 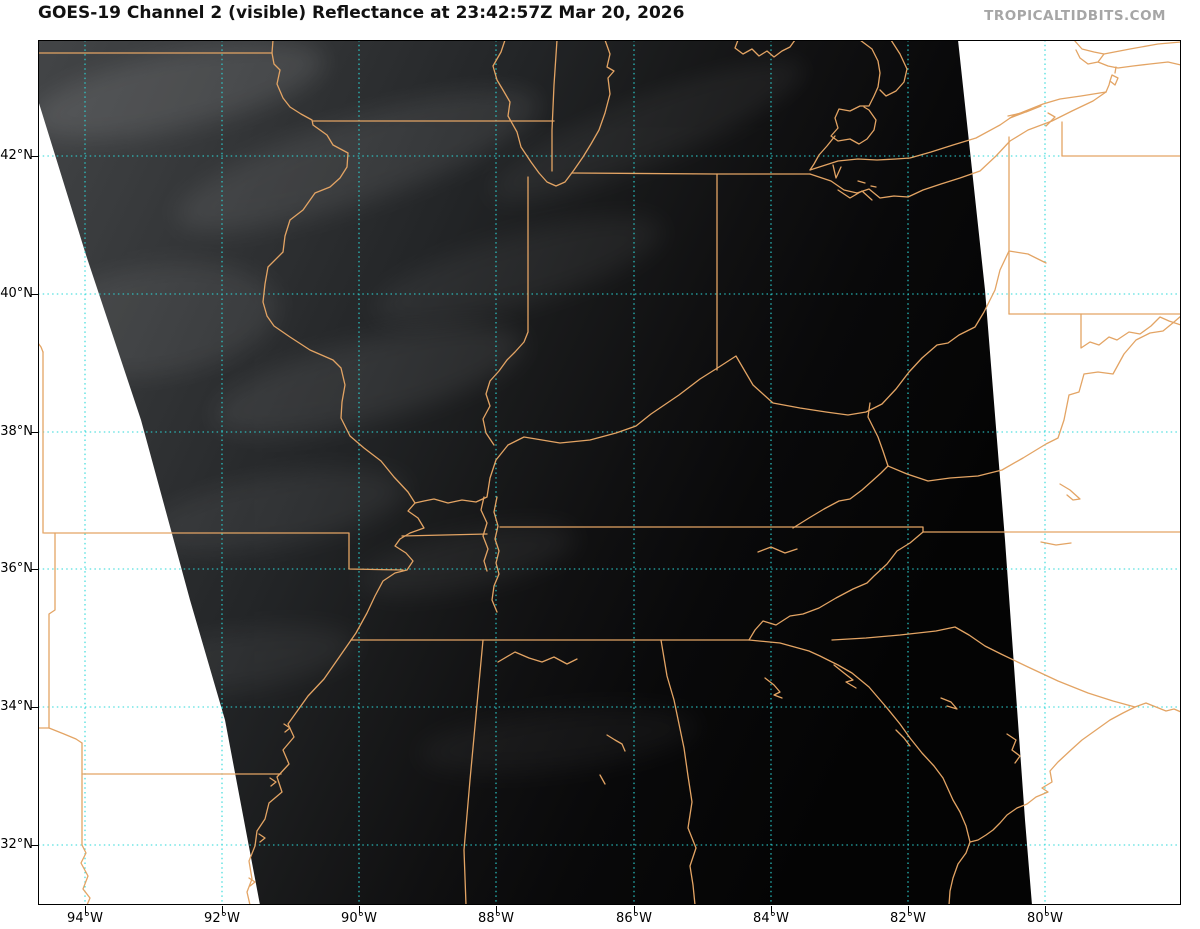 What do you see at coordinates (1070, 492) in the screenshot?
I see `smith-mountain-lake` at bounding box center [1070, 492].